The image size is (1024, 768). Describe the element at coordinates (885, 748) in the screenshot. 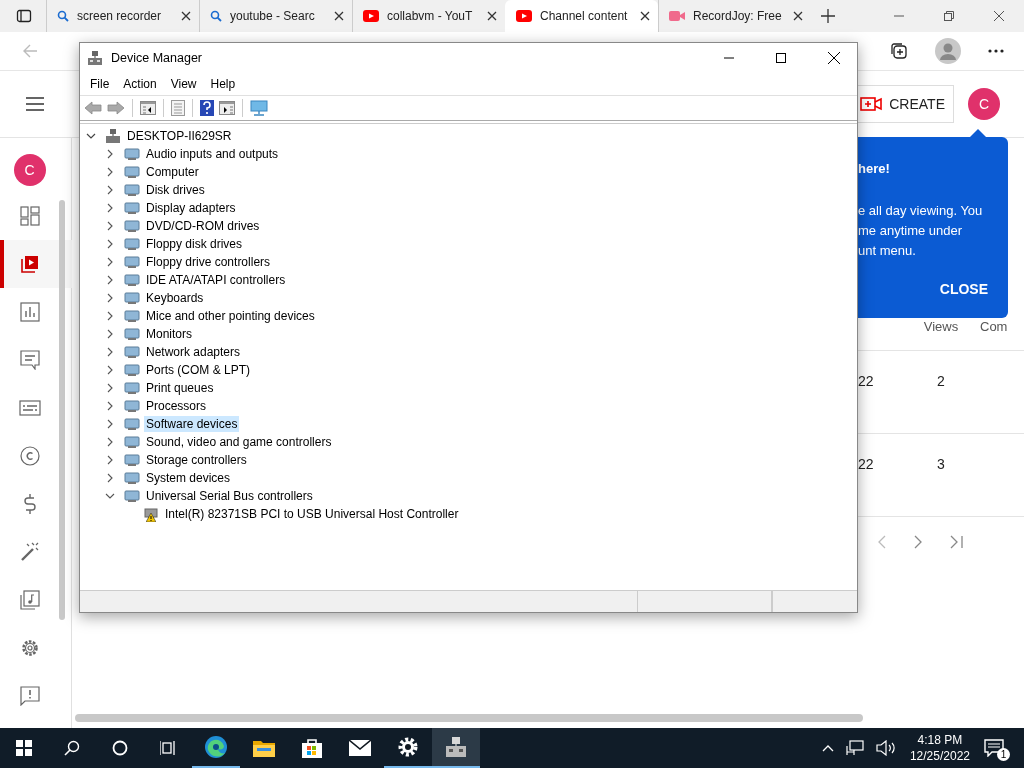

I see `volume-icon` at that location.